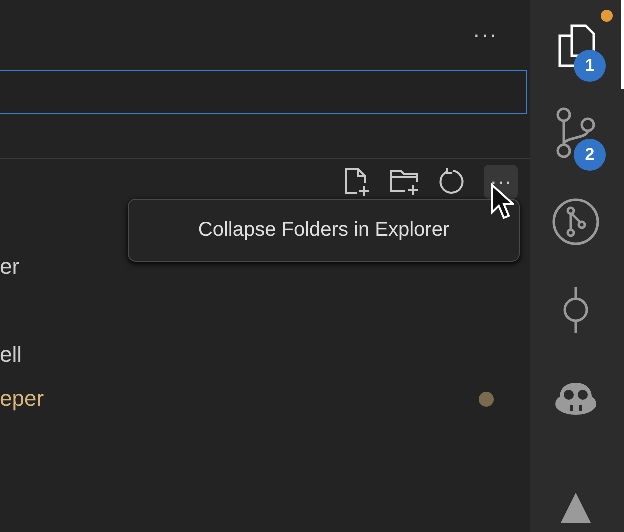  Describe the element at coordinates (575, 507) in the screenshot. I see `triangle-icon` at that location.